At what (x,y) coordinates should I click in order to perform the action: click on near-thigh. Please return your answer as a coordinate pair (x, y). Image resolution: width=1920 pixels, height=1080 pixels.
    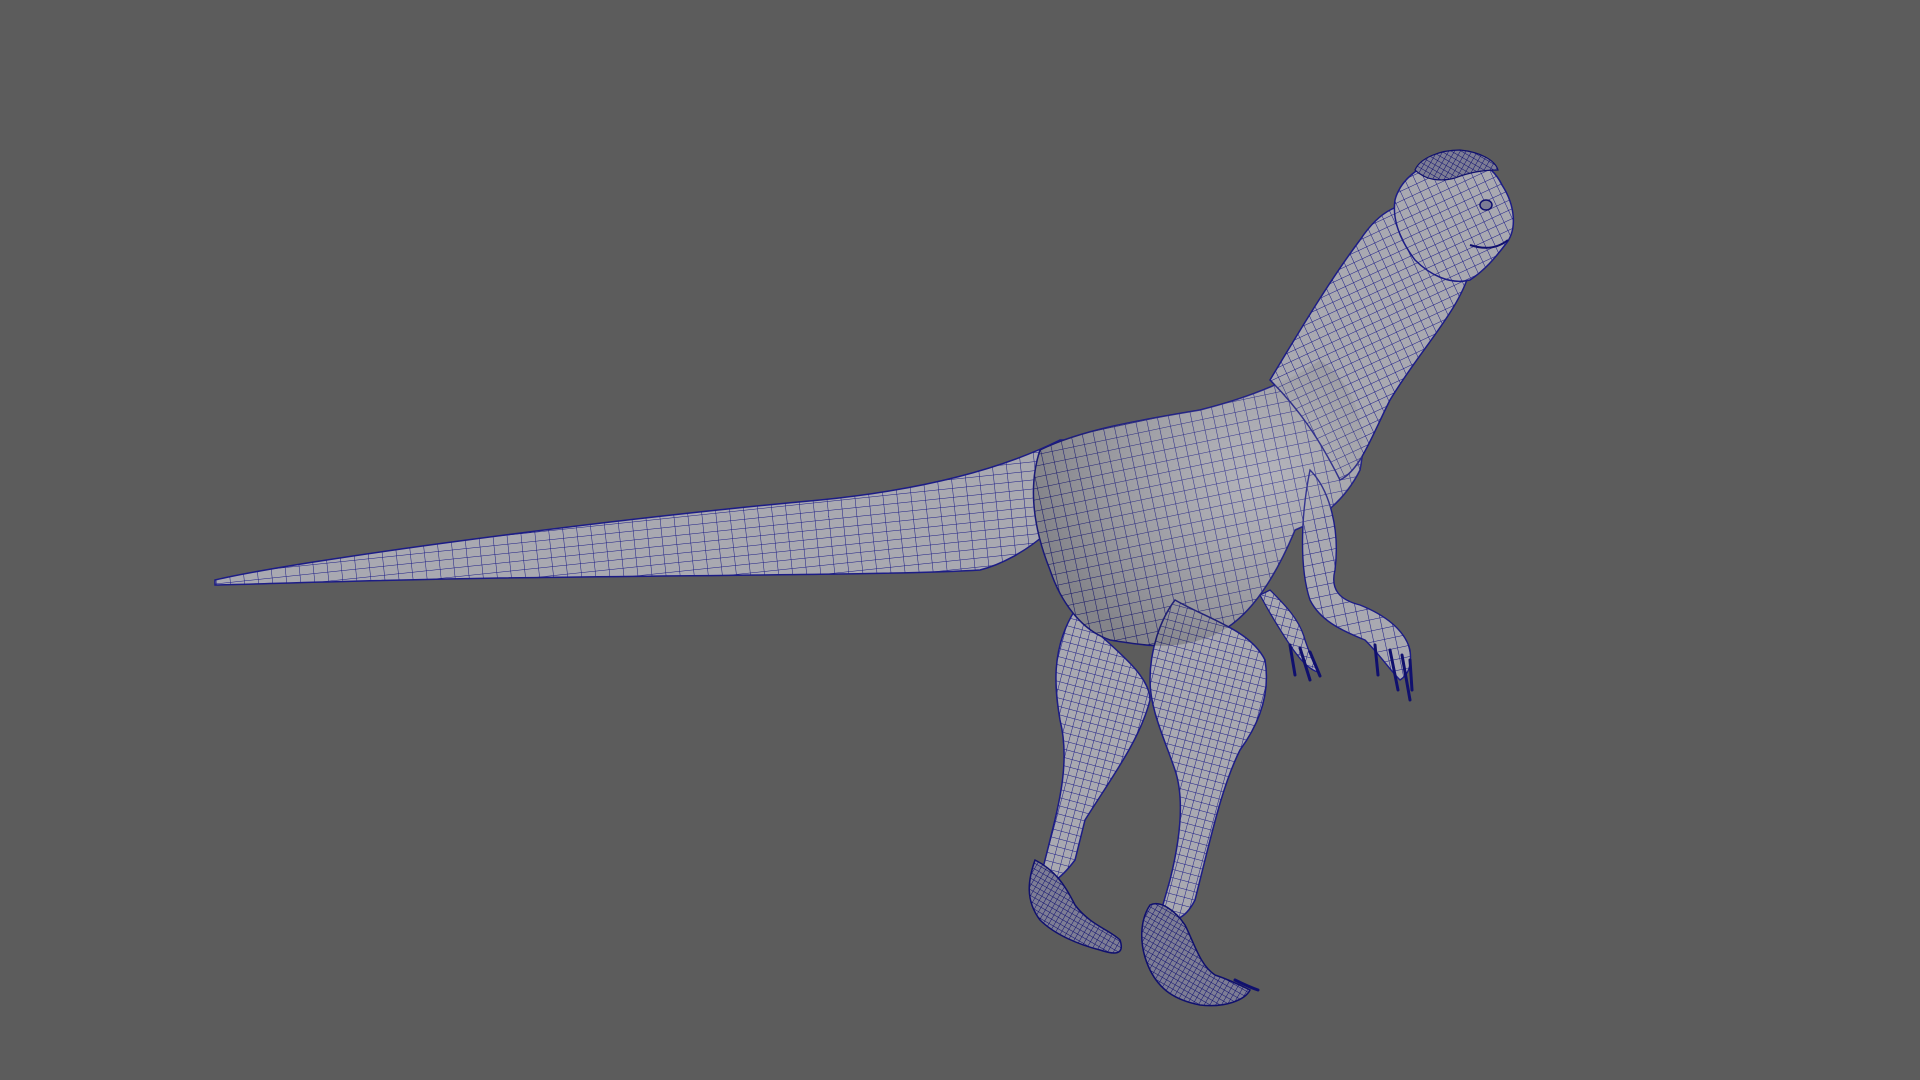
    Looking at the image, I should click on (1208, 760).